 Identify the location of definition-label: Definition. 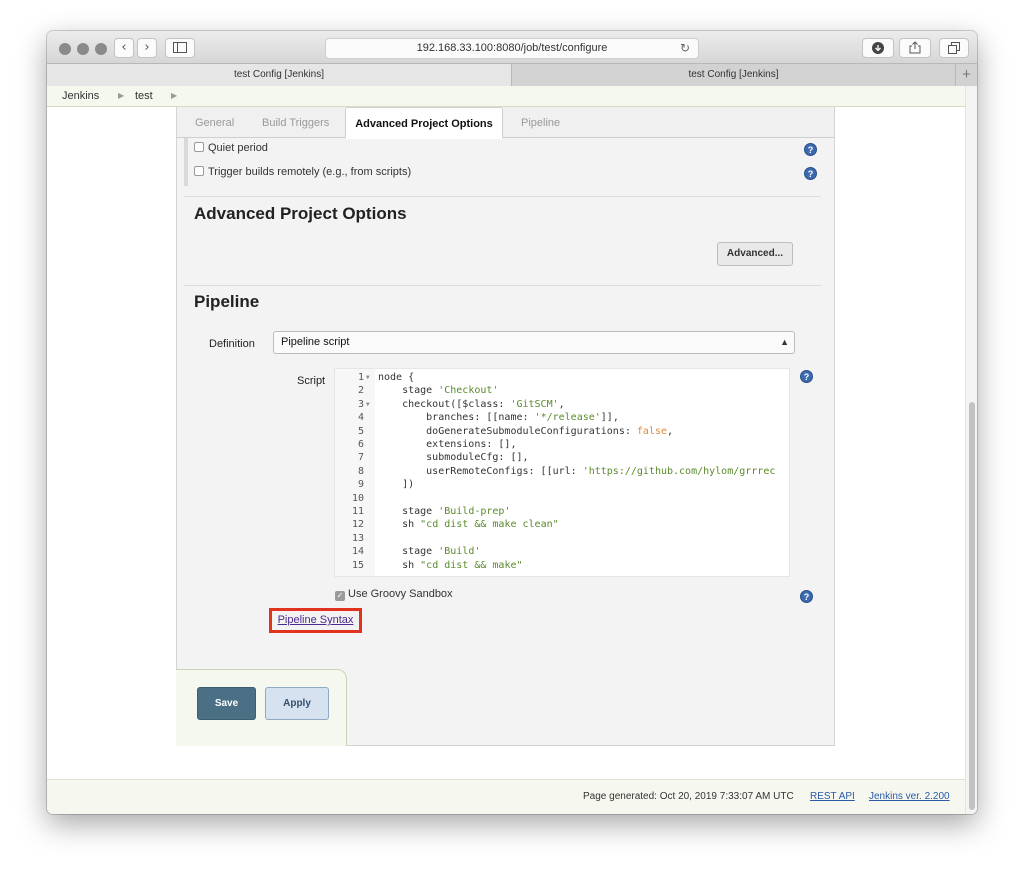
(232, 344).